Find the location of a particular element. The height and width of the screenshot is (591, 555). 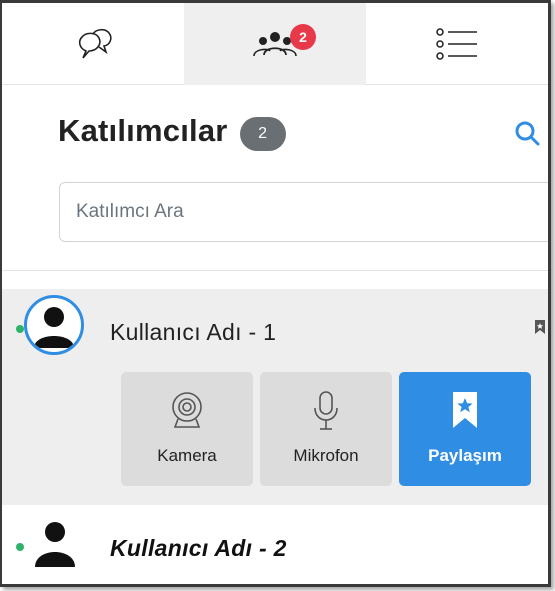

chat-bubbles-icon is located at coordinates (95, 43).